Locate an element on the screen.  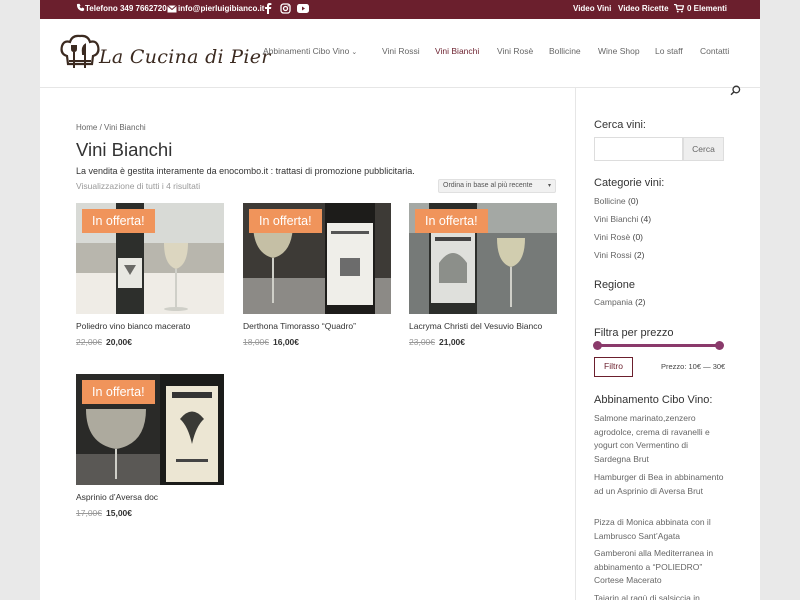
category-link-bollicine: Bollicine (0) is located at coordinates (616, 201).